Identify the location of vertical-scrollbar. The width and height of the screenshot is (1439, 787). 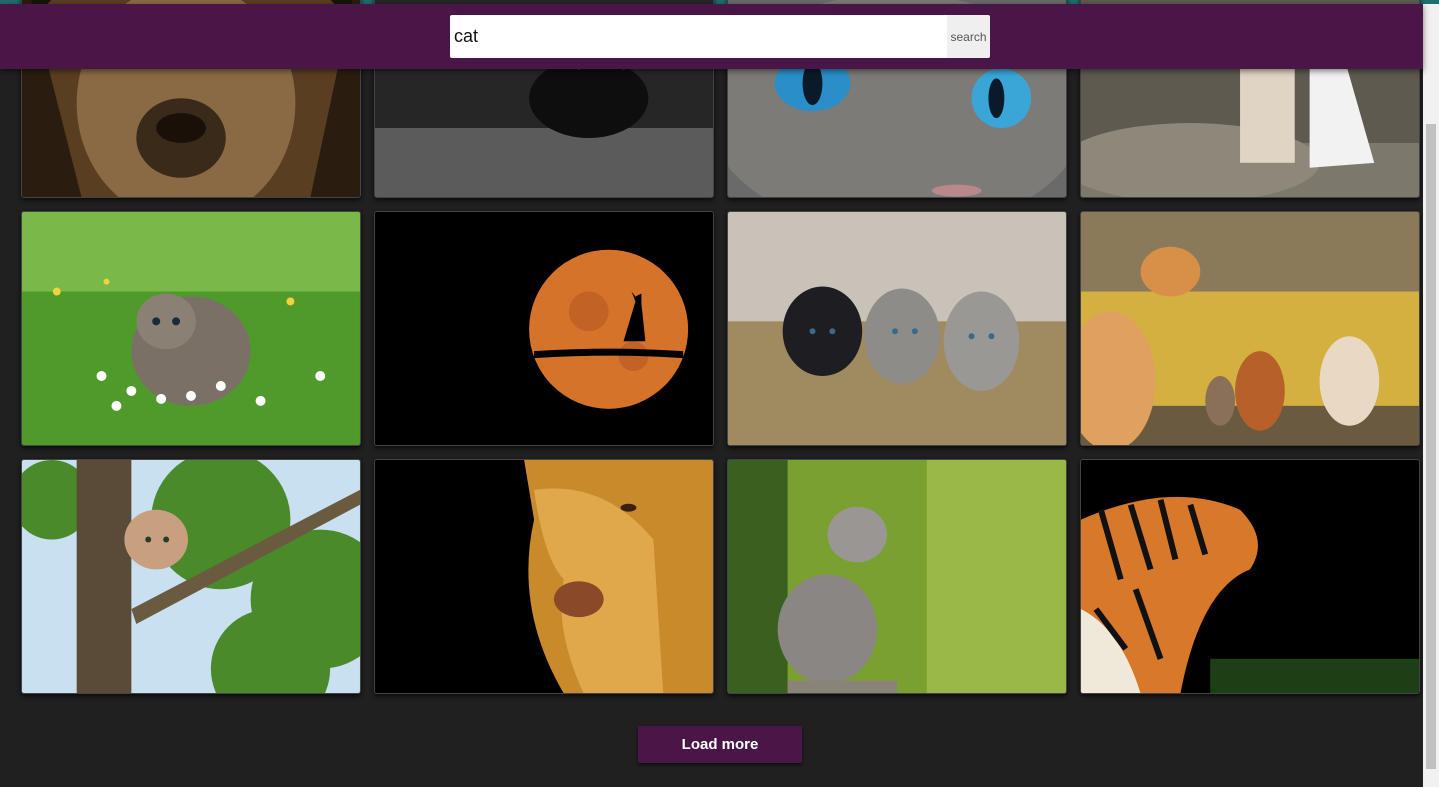
(1431, 395).